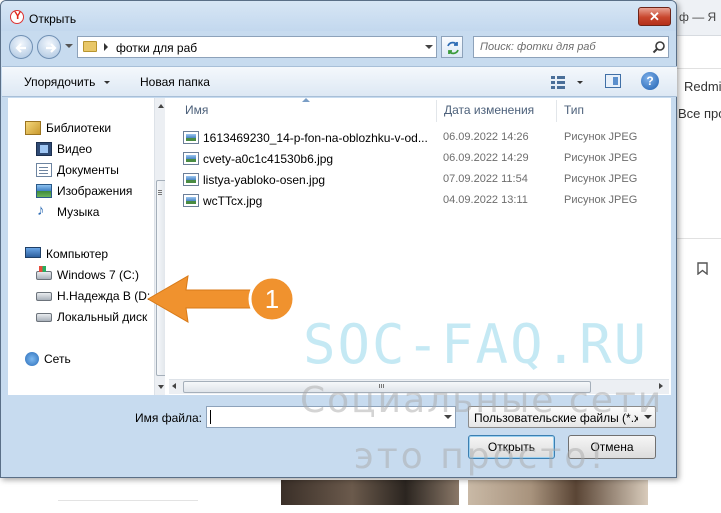 This screenshot has height=513, width=721. Describe the element at coordinates (44, 210) in the screenshot. I see `music-icon` at that location.